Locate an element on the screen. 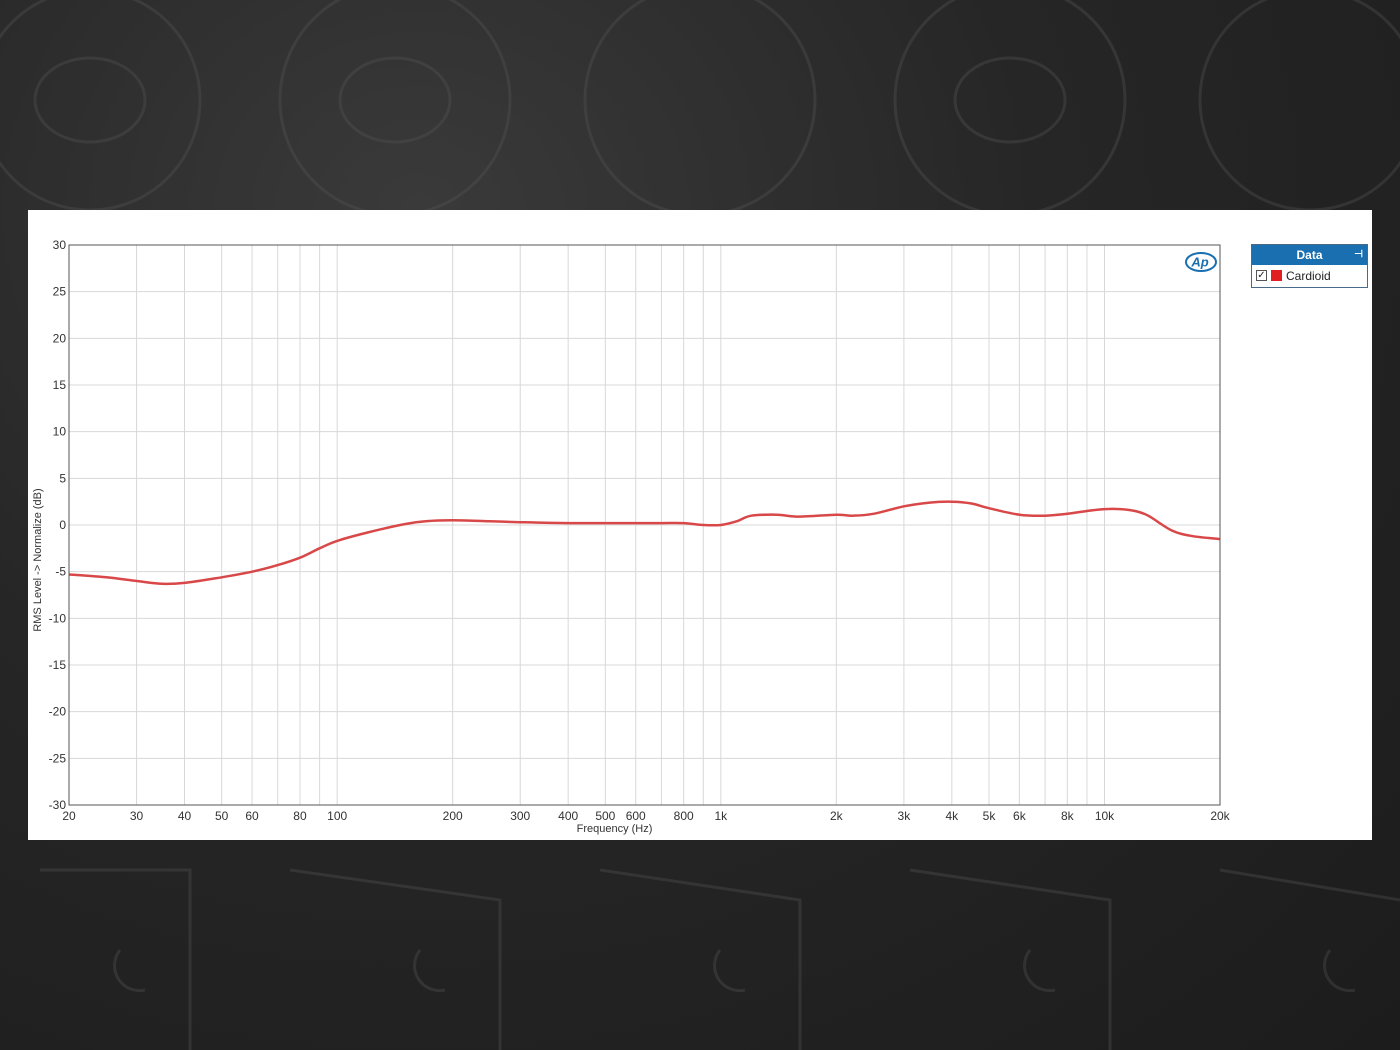 The image size is (1400, 1050). legend-header: Data ⊣ is located at coordinates (1309, 255).